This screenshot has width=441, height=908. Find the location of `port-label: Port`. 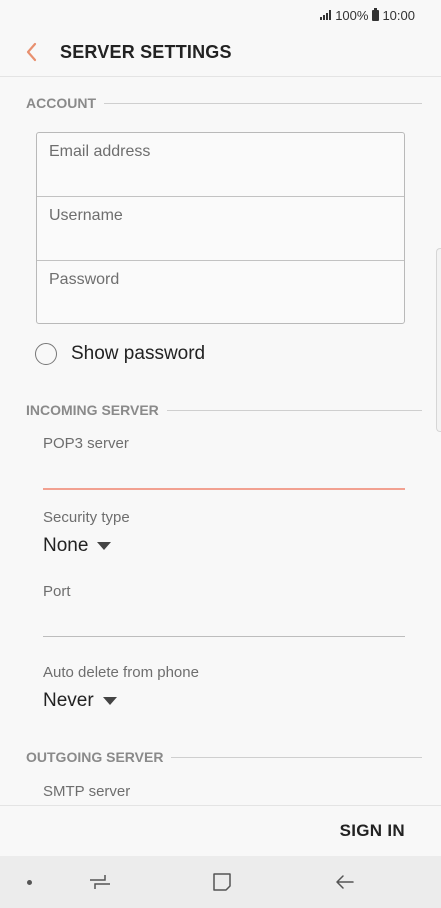

port-label: Port is located at coordinates (57, 591).